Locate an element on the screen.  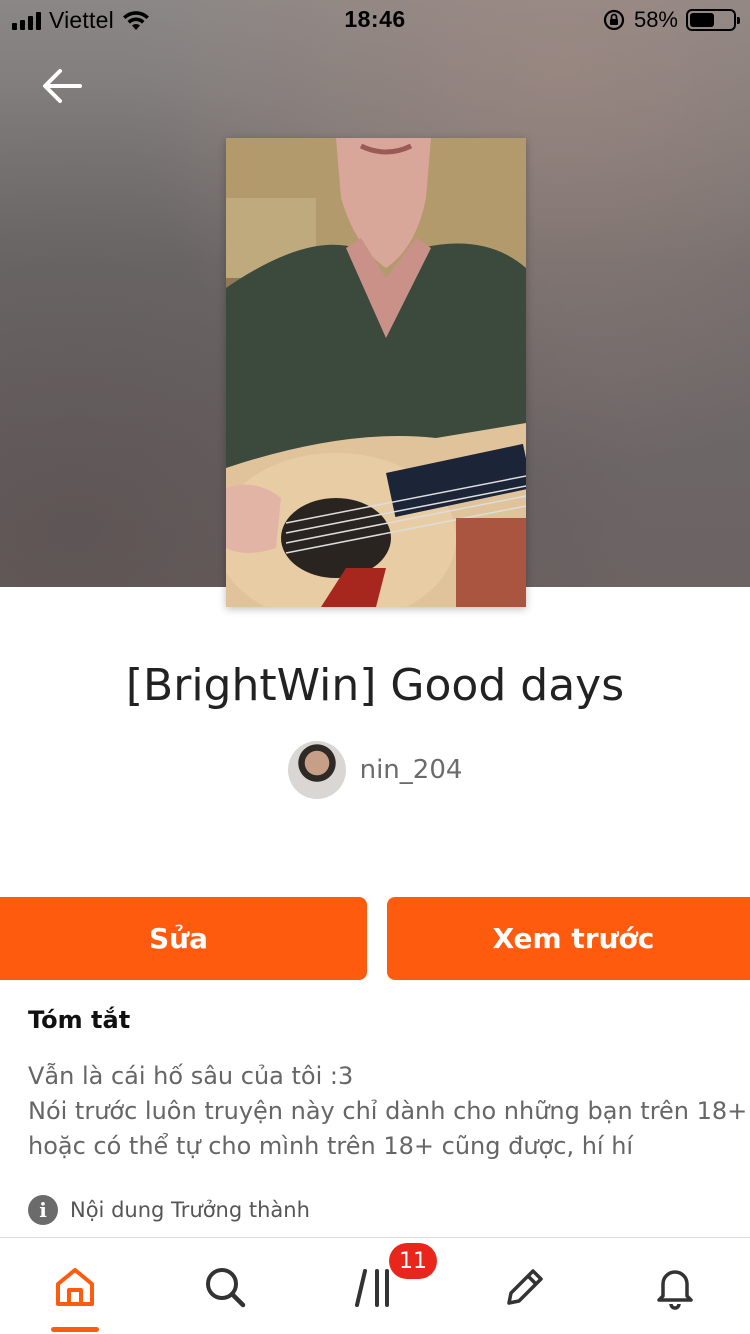
bottom-tab-bar is located at coordinates (375, 1285).